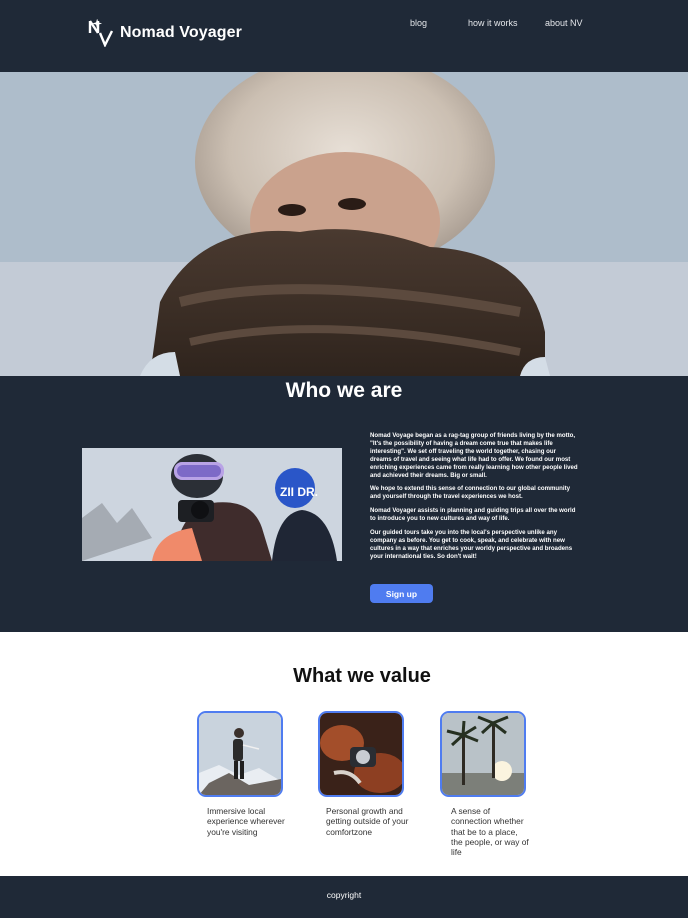  What do you see at coordinates (101, 33) in the screenshot?
I see `logo-mark-icon` at bounding box center [101, 33].